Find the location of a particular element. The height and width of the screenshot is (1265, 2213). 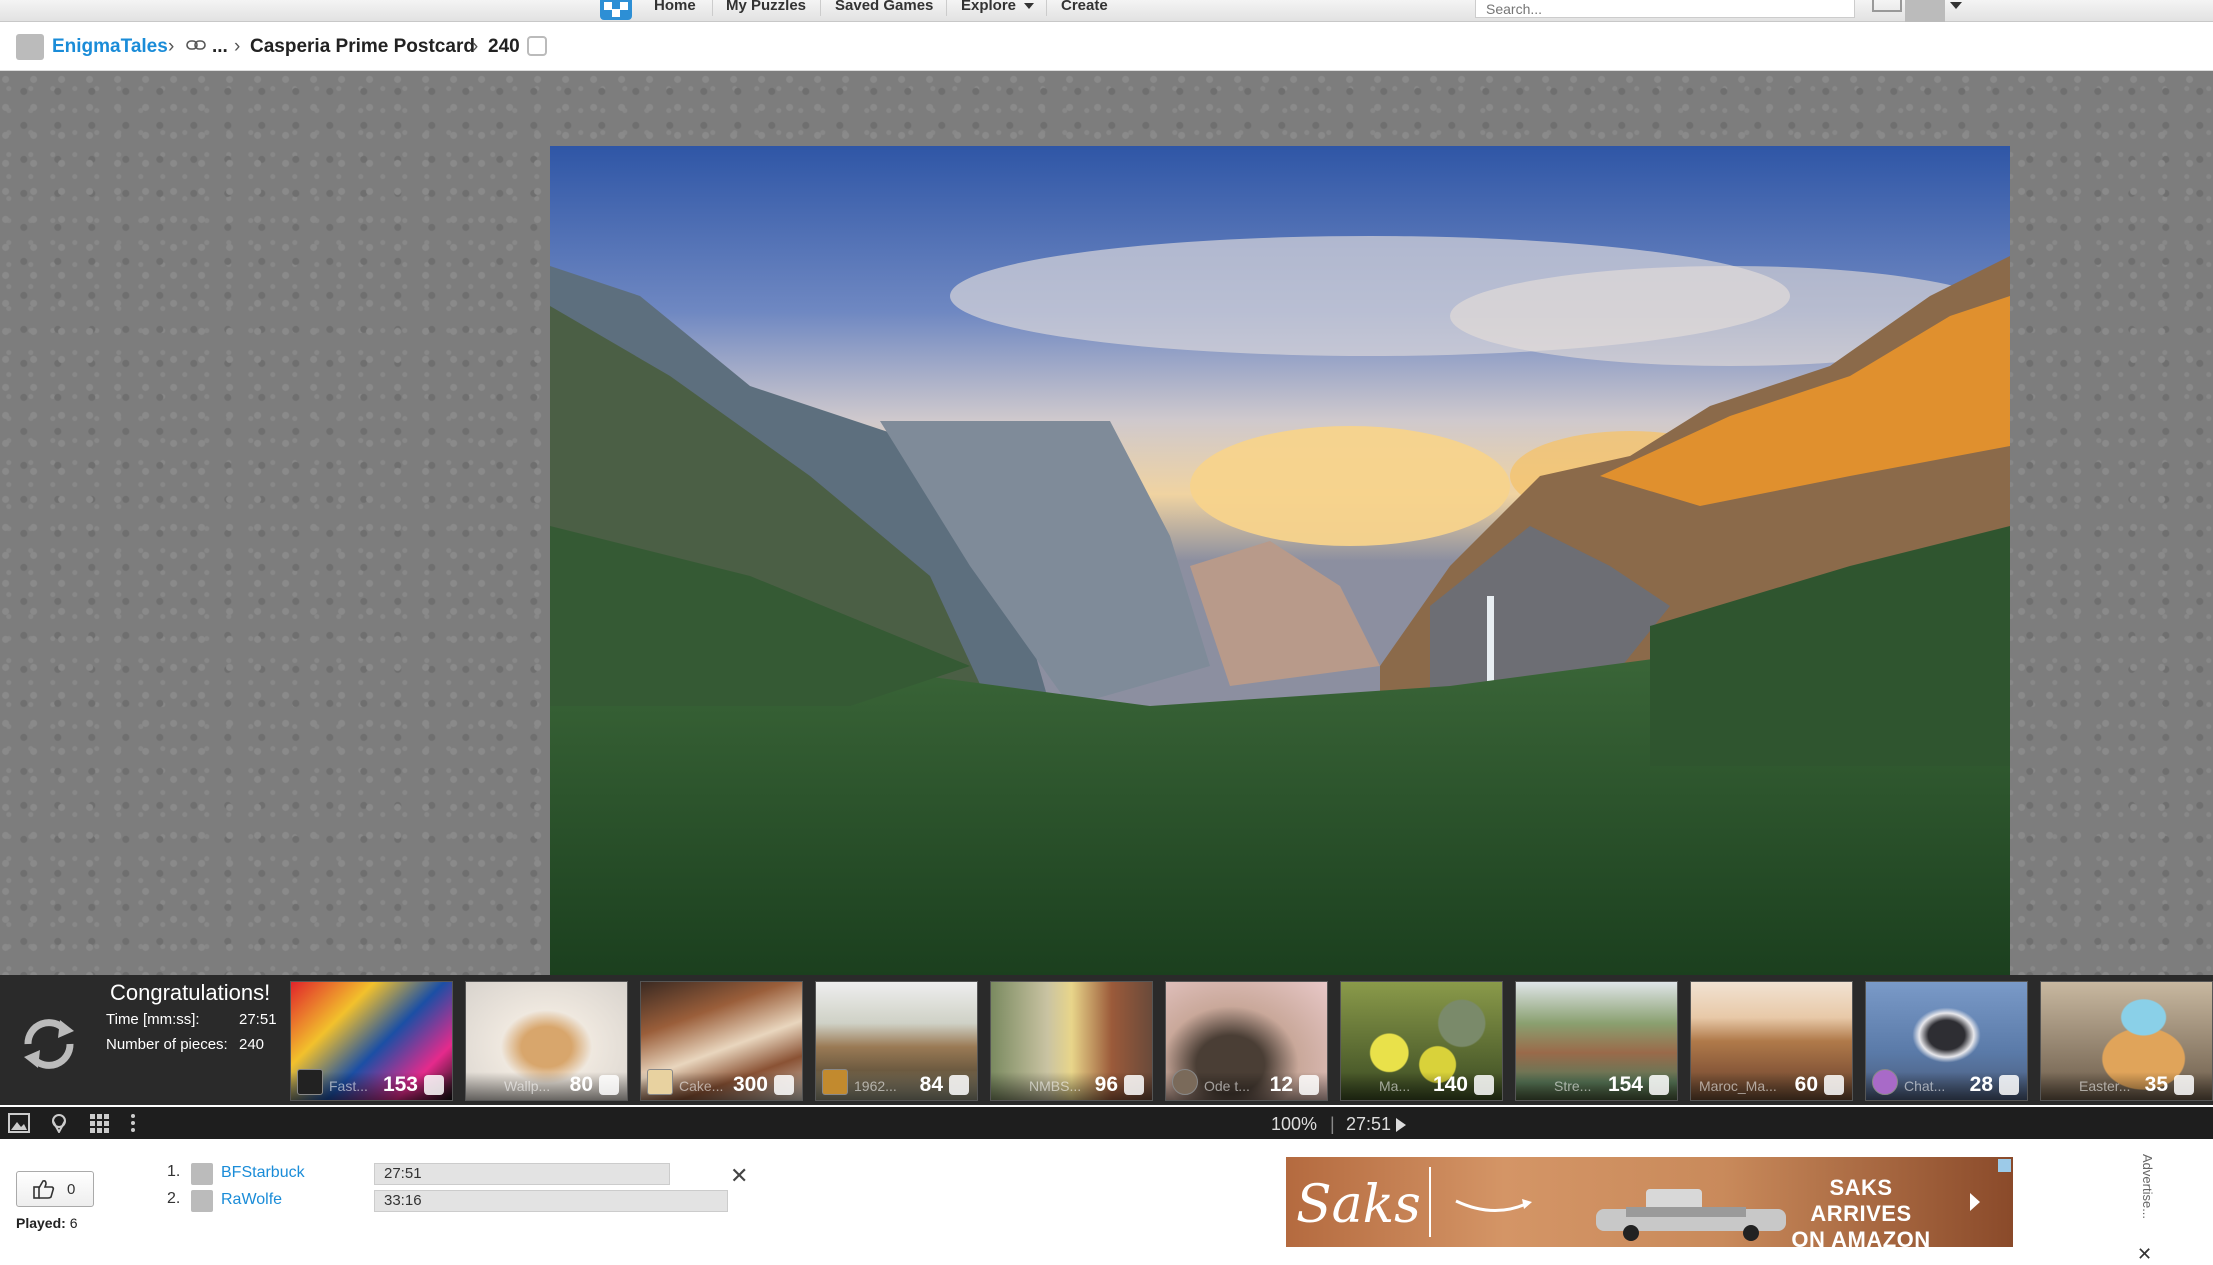

leaderboard-rank: 1. is located at coordinates (174, 1171).